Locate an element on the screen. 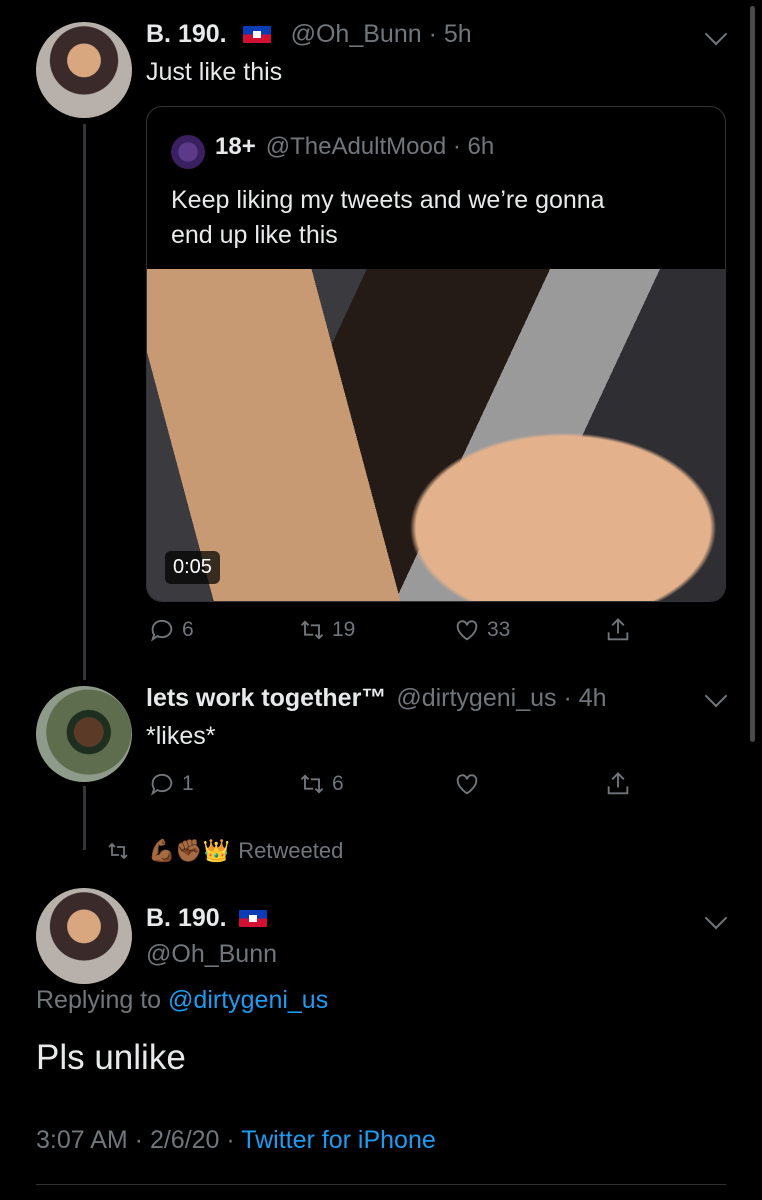 This screenshot has height=1200, width=762. tweet-text: Just like this is located at coordinates (214, 72).